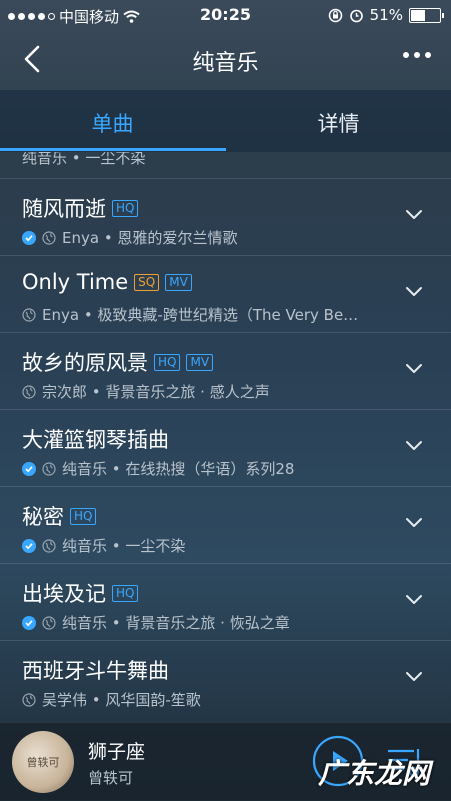  I want to click on song-row: 秘密 HQ 纯音乐 • 一尘不染, so click(225, 525).